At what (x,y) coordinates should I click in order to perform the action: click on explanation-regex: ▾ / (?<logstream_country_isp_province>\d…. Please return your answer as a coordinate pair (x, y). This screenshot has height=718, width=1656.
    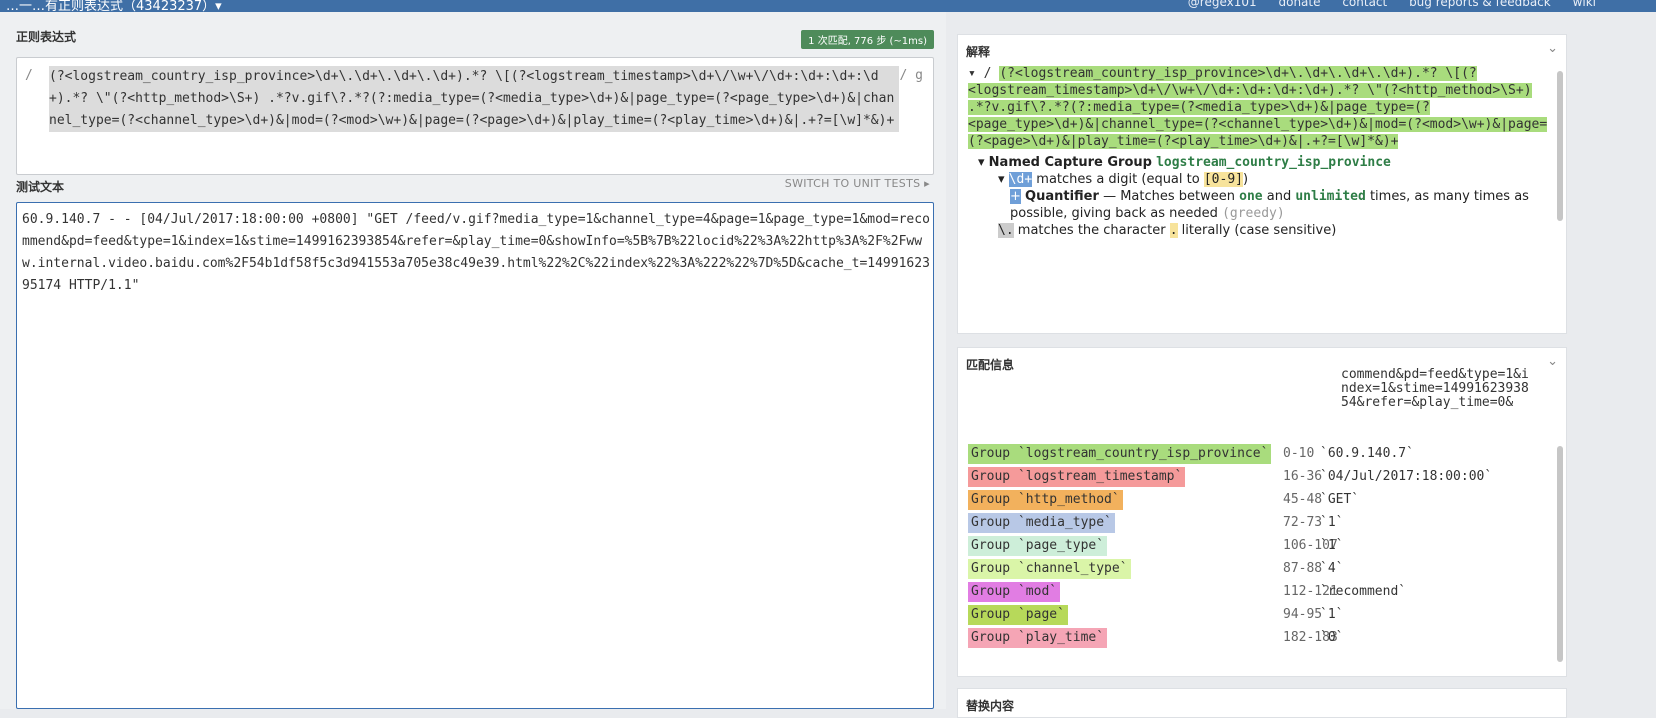
    Looking at the image, I should click on (1258, 107).